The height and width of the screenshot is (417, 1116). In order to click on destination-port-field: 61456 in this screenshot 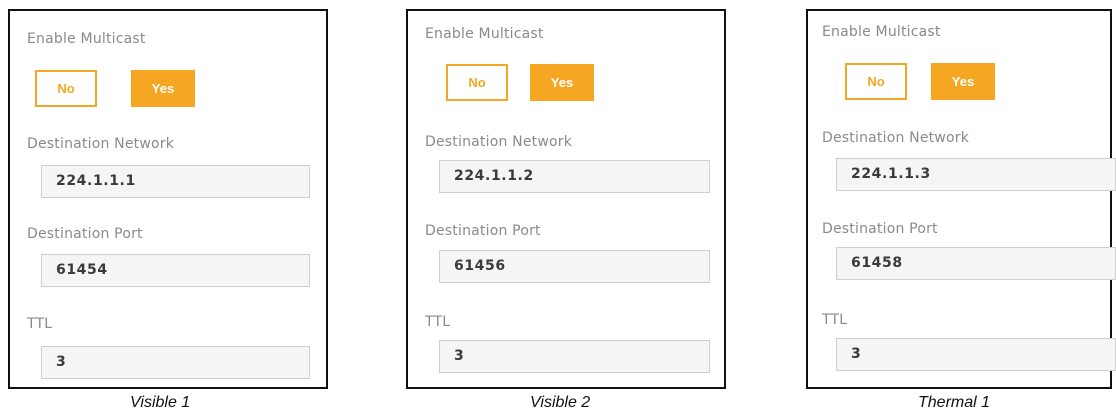, I will do `click(574, 266)`.